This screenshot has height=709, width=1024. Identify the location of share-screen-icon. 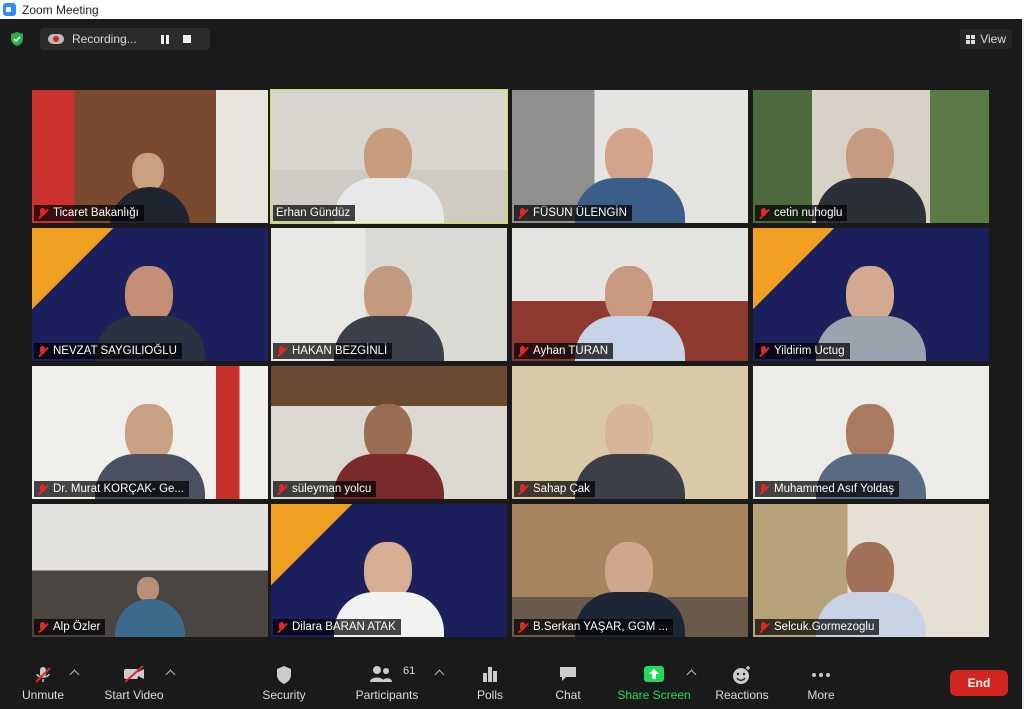
(654, 674).